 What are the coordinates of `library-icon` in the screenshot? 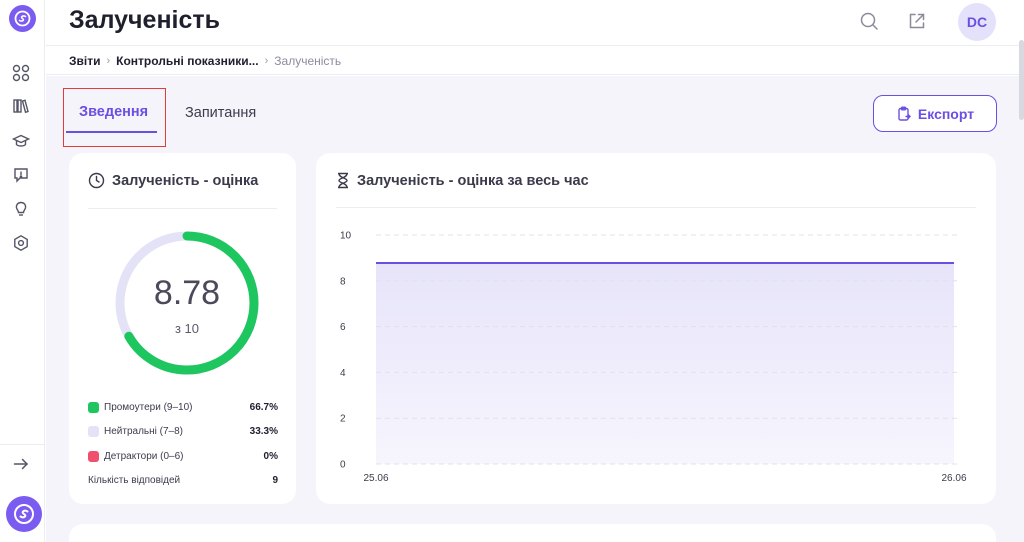 It's located at (21, 106).